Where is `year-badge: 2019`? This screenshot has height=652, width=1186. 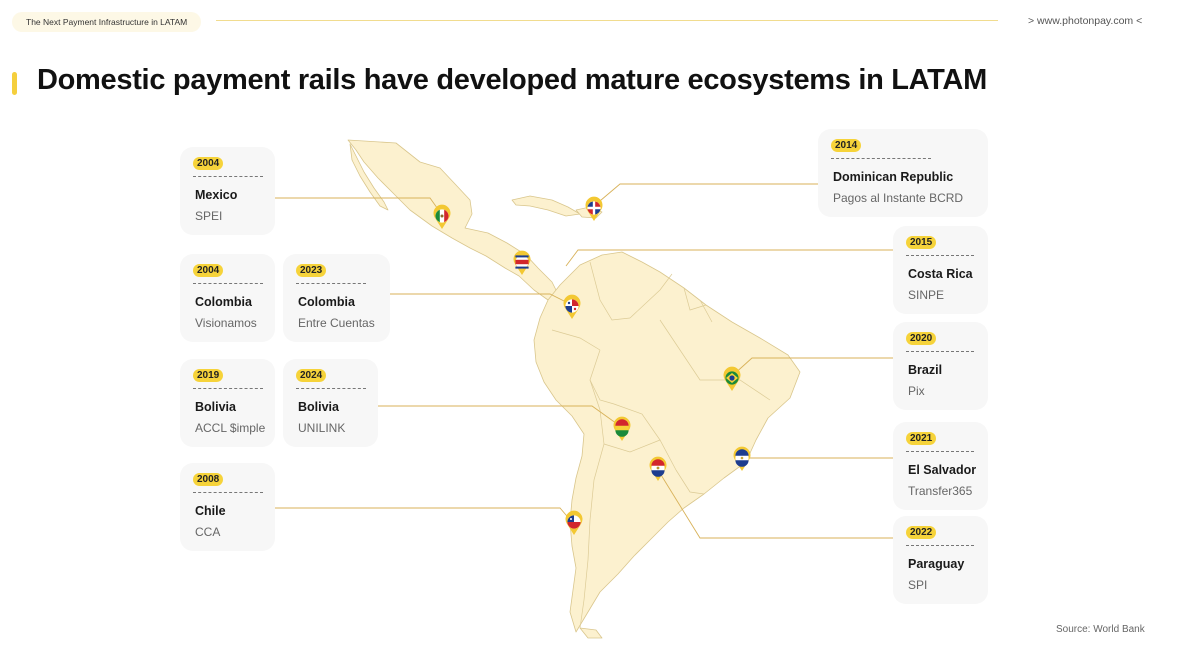
year-badge: 2019 is located at coordinates (208, 375).